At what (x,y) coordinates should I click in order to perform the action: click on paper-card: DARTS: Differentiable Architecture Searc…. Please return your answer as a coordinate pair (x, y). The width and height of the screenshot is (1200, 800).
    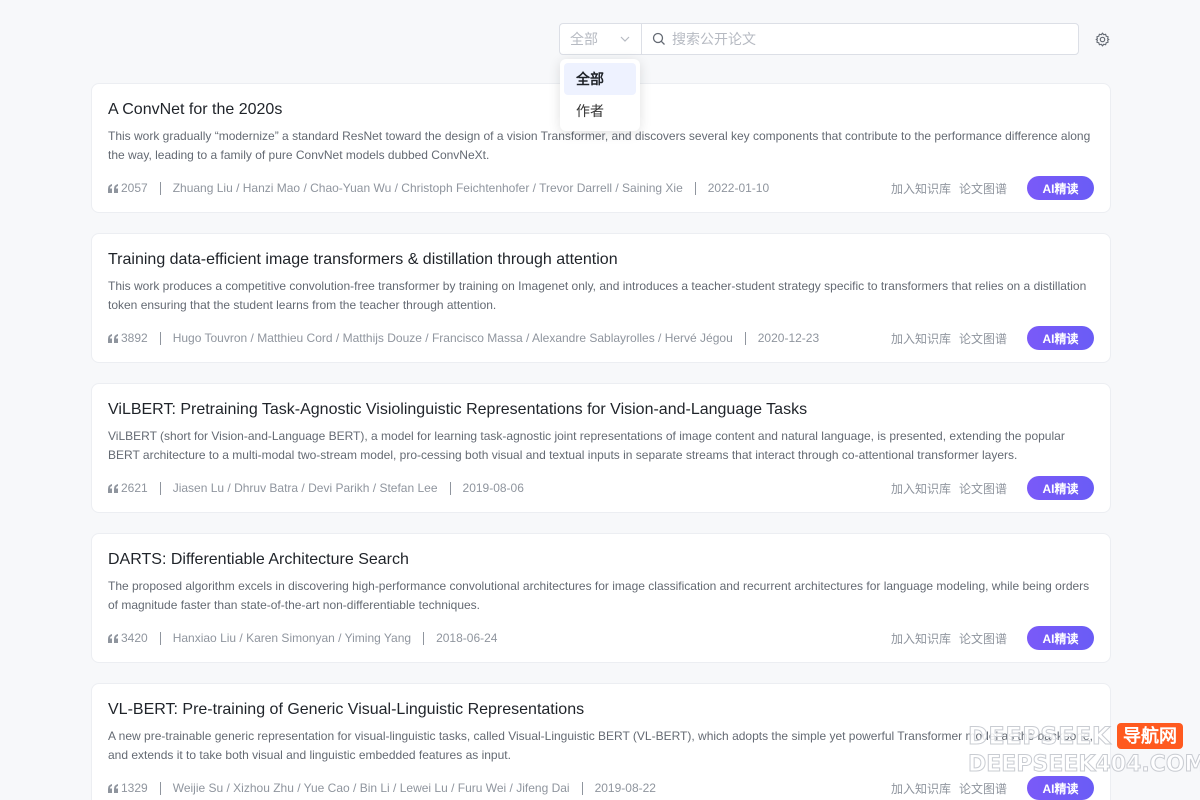
    Looking at the image, I should click on (601, 598).